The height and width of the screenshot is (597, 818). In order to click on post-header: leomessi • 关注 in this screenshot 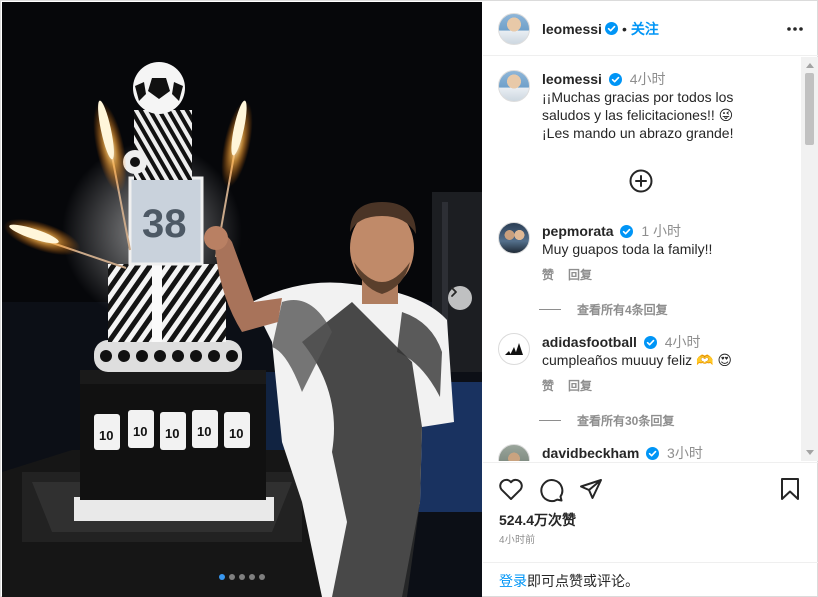, I will do `click(650, 29)`.